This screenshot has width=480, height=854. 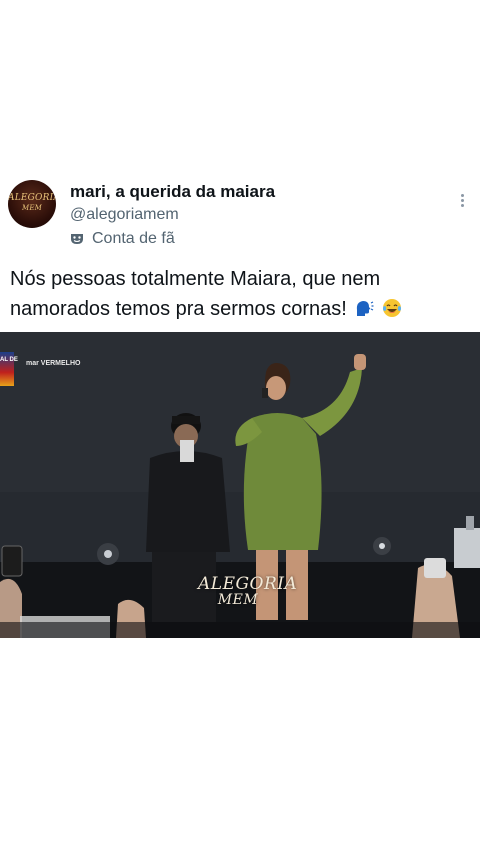 I want to click on watermark: ALEGORIA MEM, so click(x=248, y=591).